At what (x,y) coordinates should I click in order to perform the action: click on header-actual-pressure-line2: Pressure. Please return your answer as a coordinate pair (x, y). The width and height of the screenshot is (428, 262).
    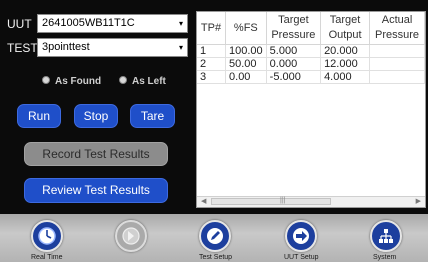
    Looking at the image, I should click on (397, 35).